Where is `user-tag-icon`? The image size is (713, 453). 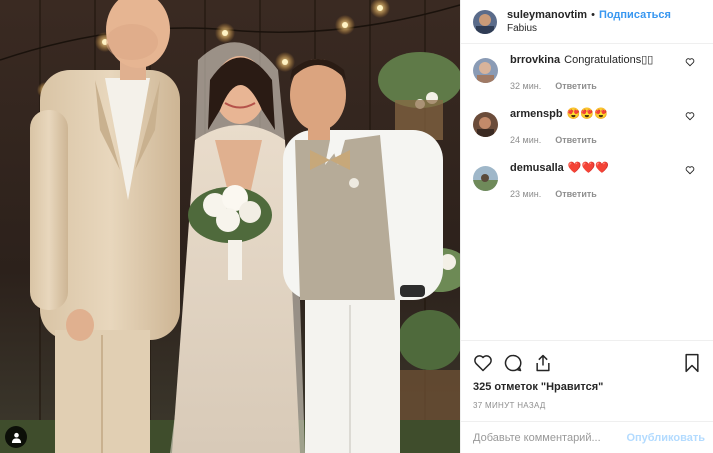 user-tag-icon is located at coordinates (16, 437).